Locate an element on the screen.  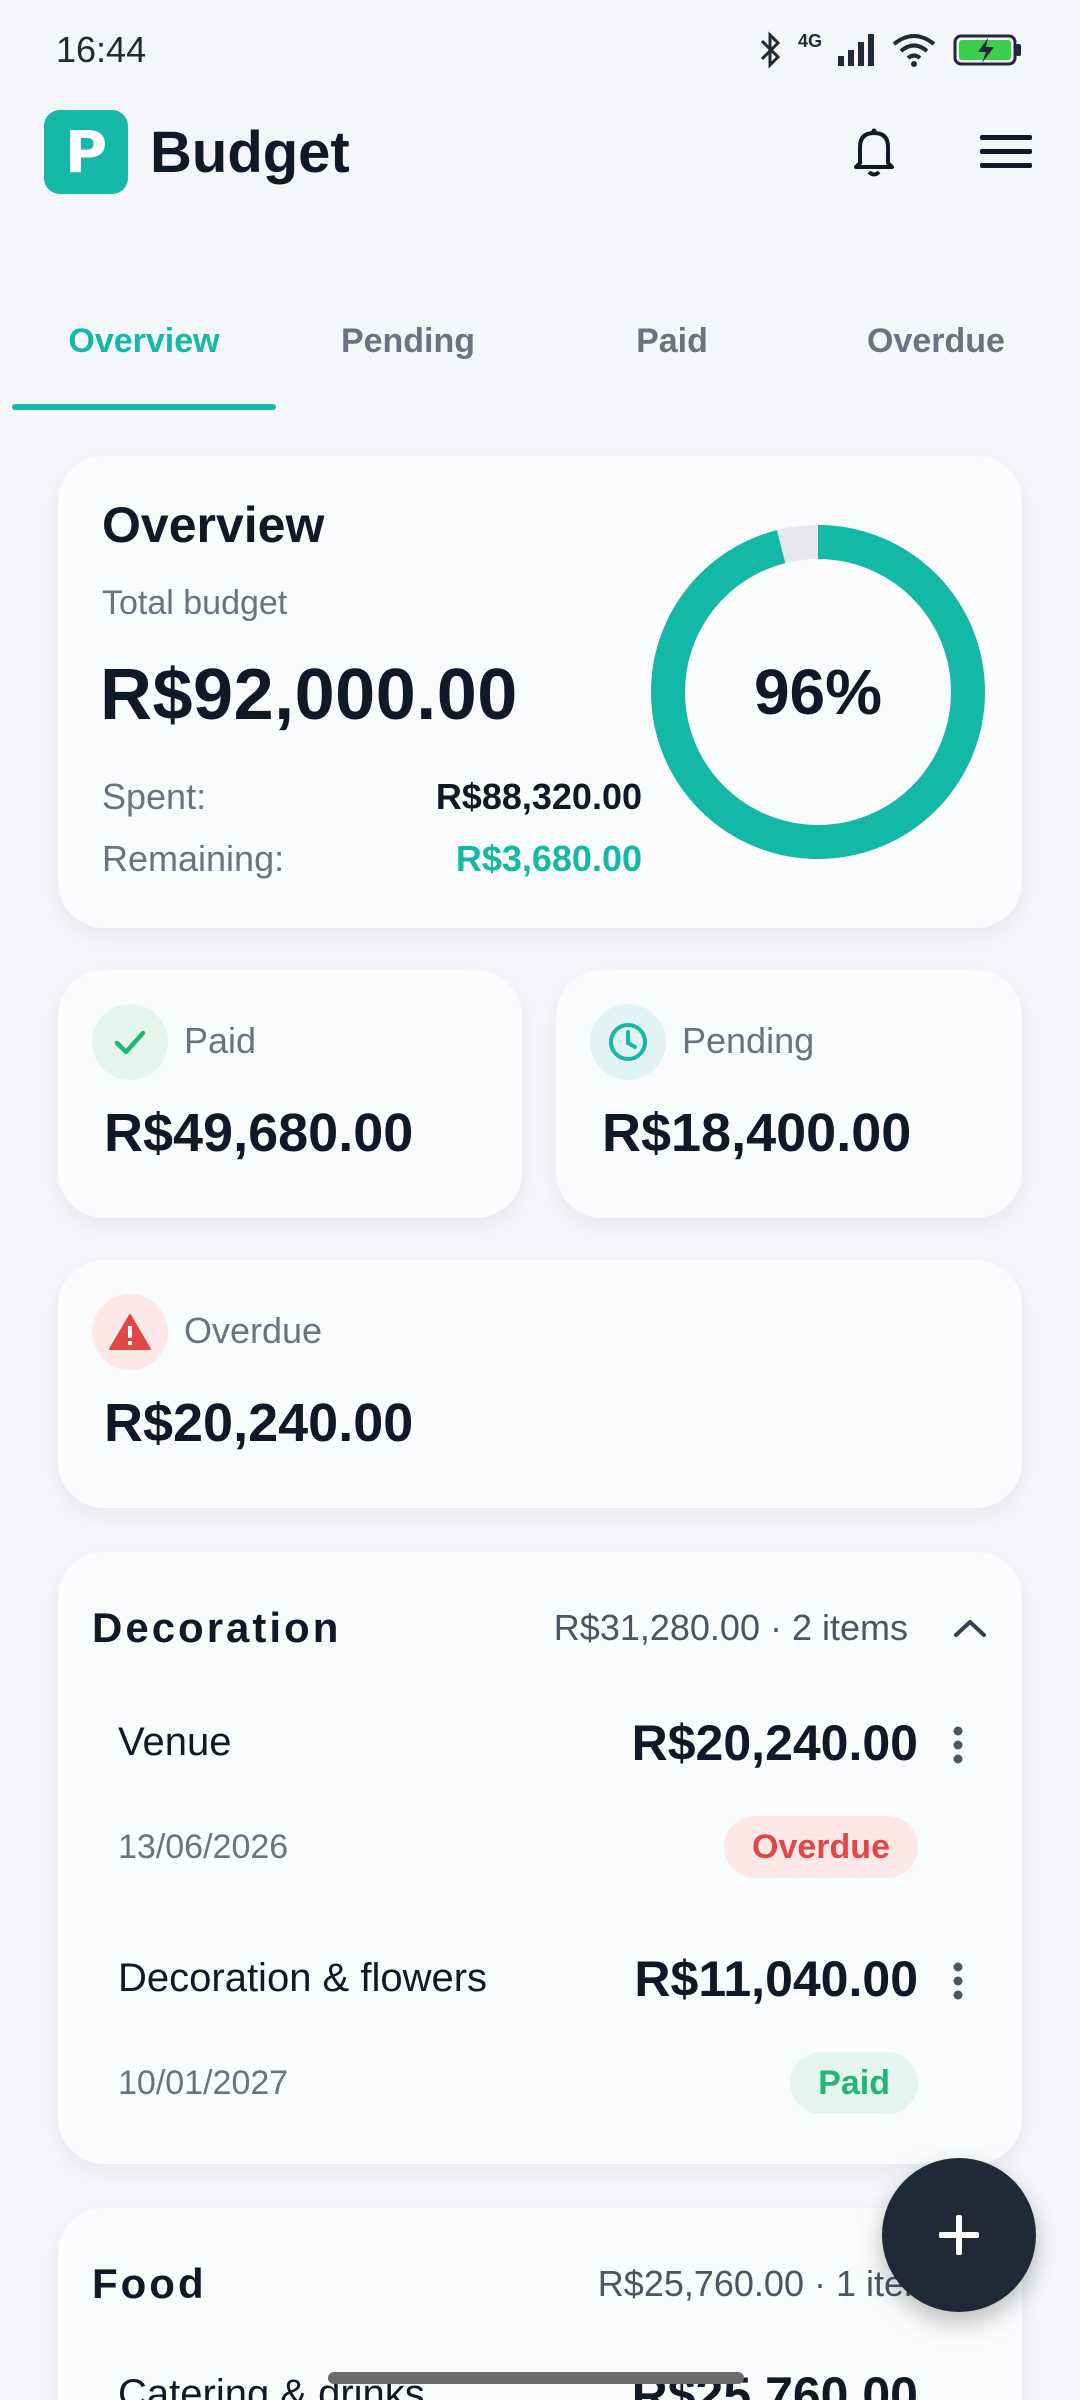
tab-overview: Overview is located at coordinates (144, 355).